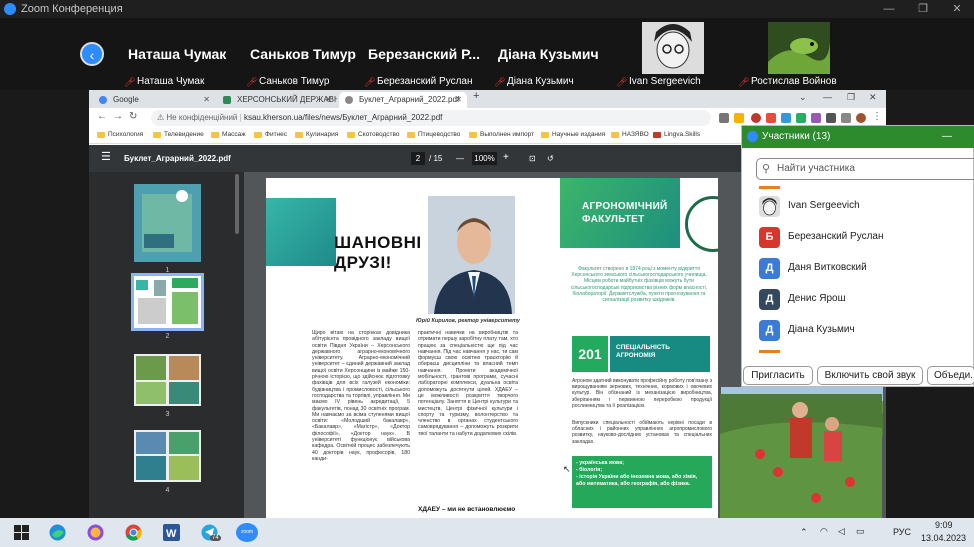 The width and height of the screenshot is (974, 547). What do you see at coordinates (118, 116) in the screenshot?
I see `forward-icon: →` at bounding box center [118, 116].